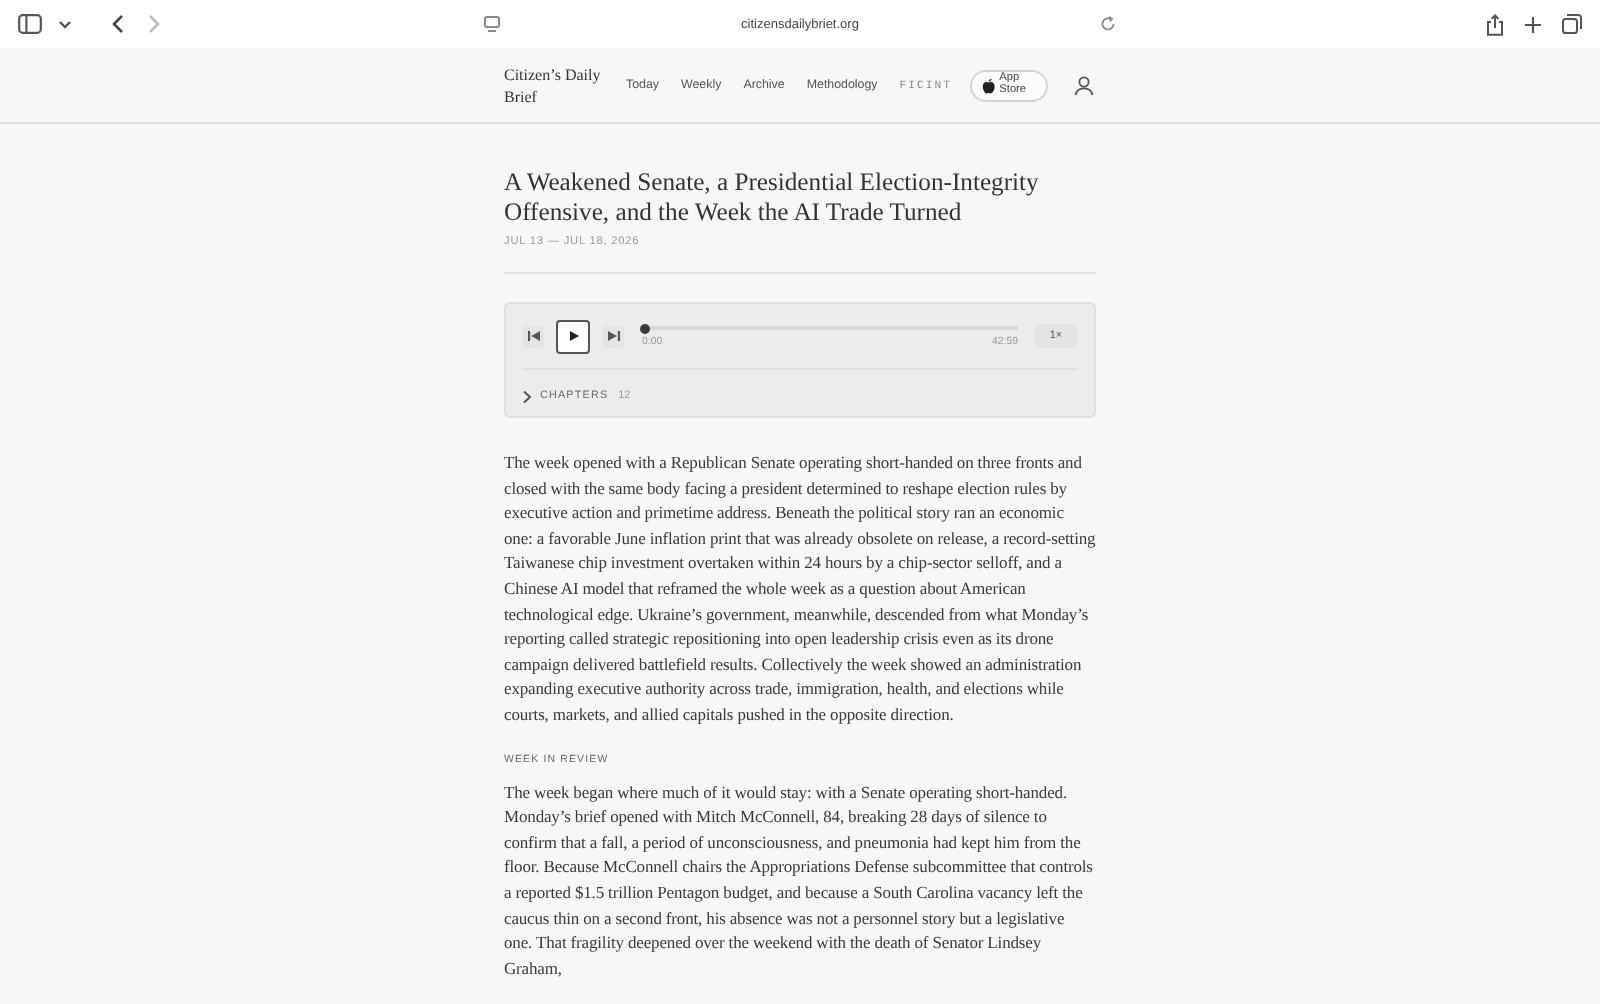 This screenshot has height=1004, width=1600. What do you see at coordinates (1083, 85) in the screenshot?
I see `user-icon` at bounding box center [1083, 85].